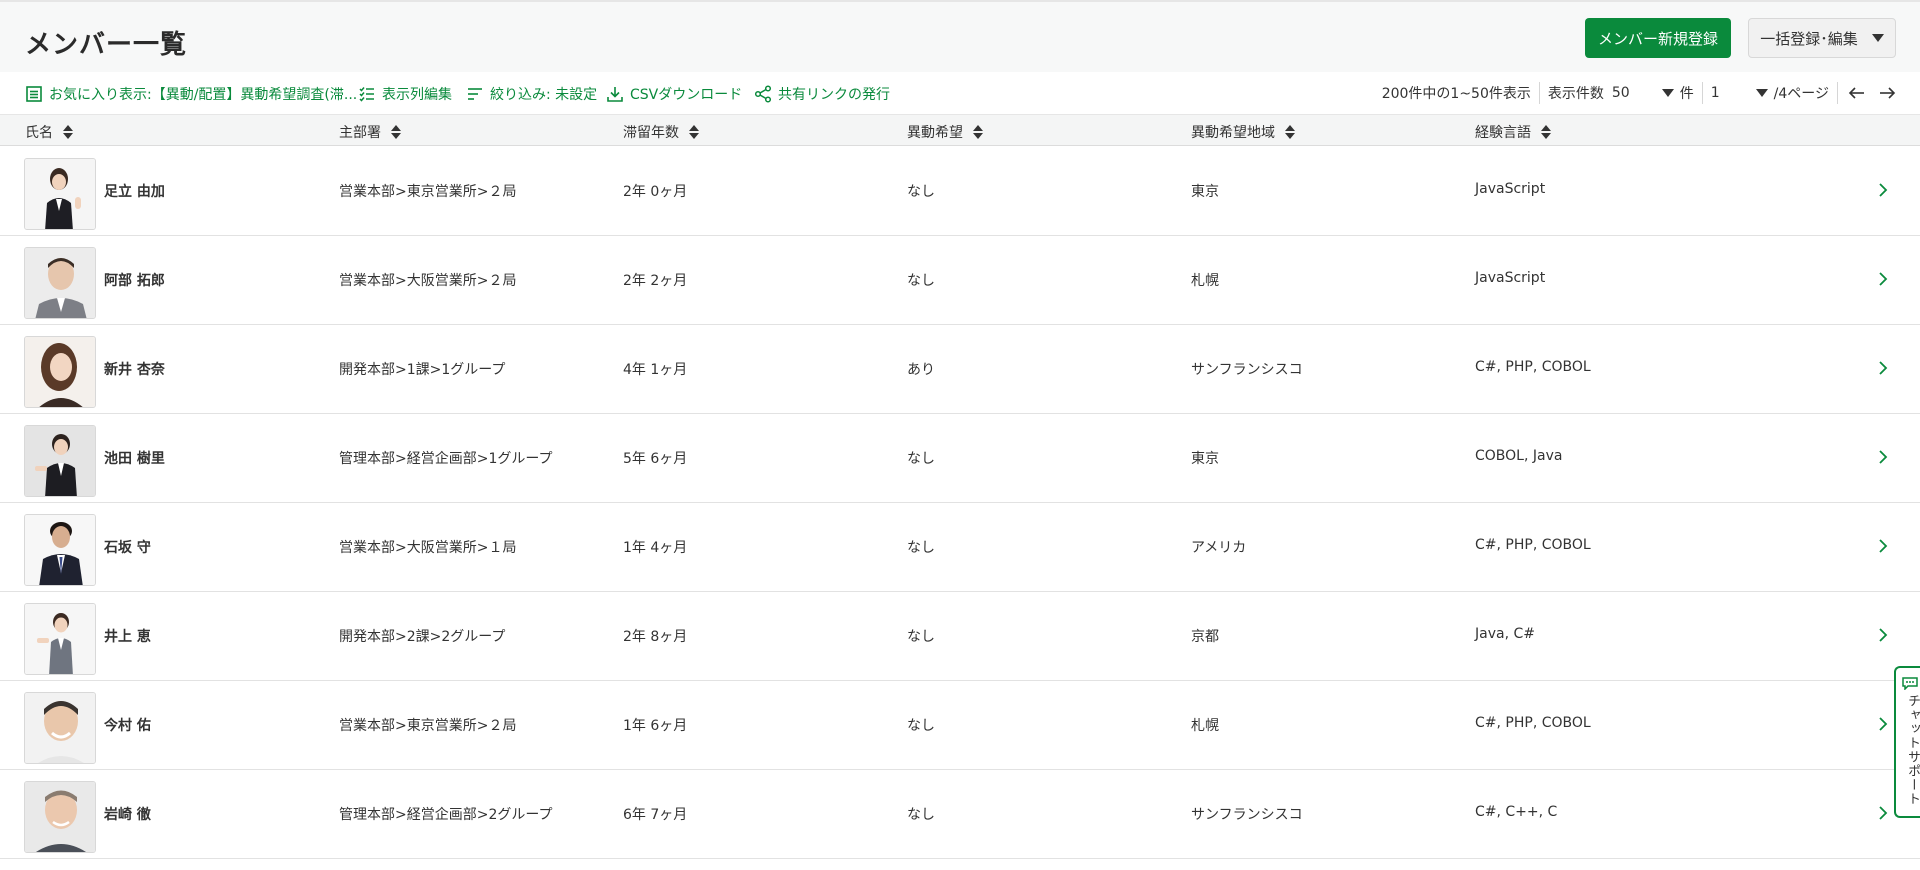  Describe the element at coordinates (422, 637) in the screenshot. I see `member-dept: 開発本部>2課>2グループ` at that location.